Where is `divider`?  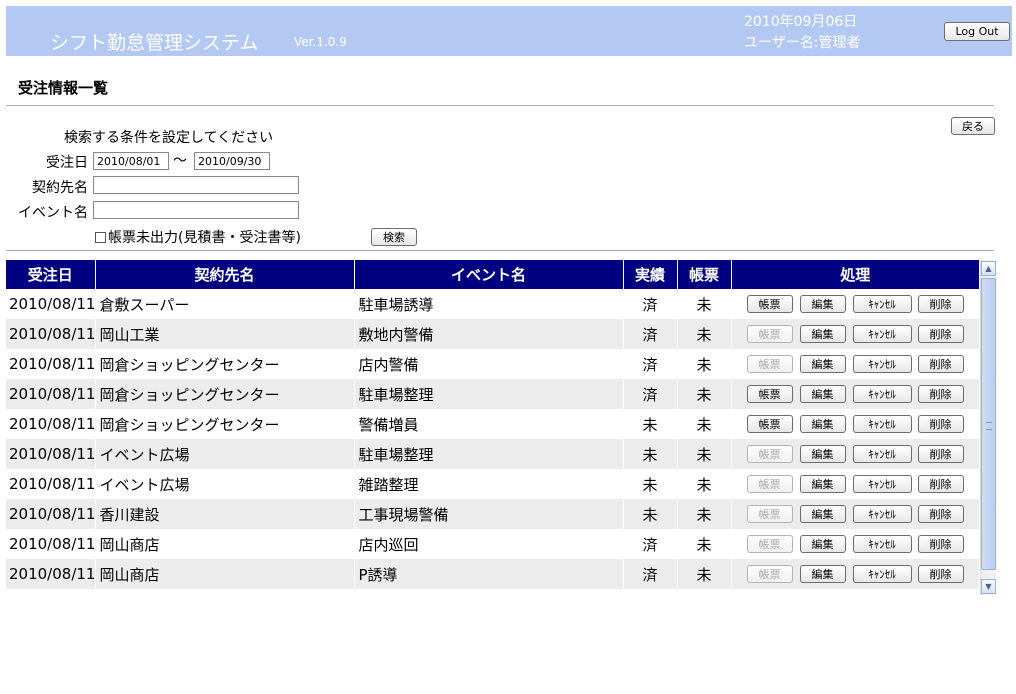
divider is located at coordinates (500, 250).